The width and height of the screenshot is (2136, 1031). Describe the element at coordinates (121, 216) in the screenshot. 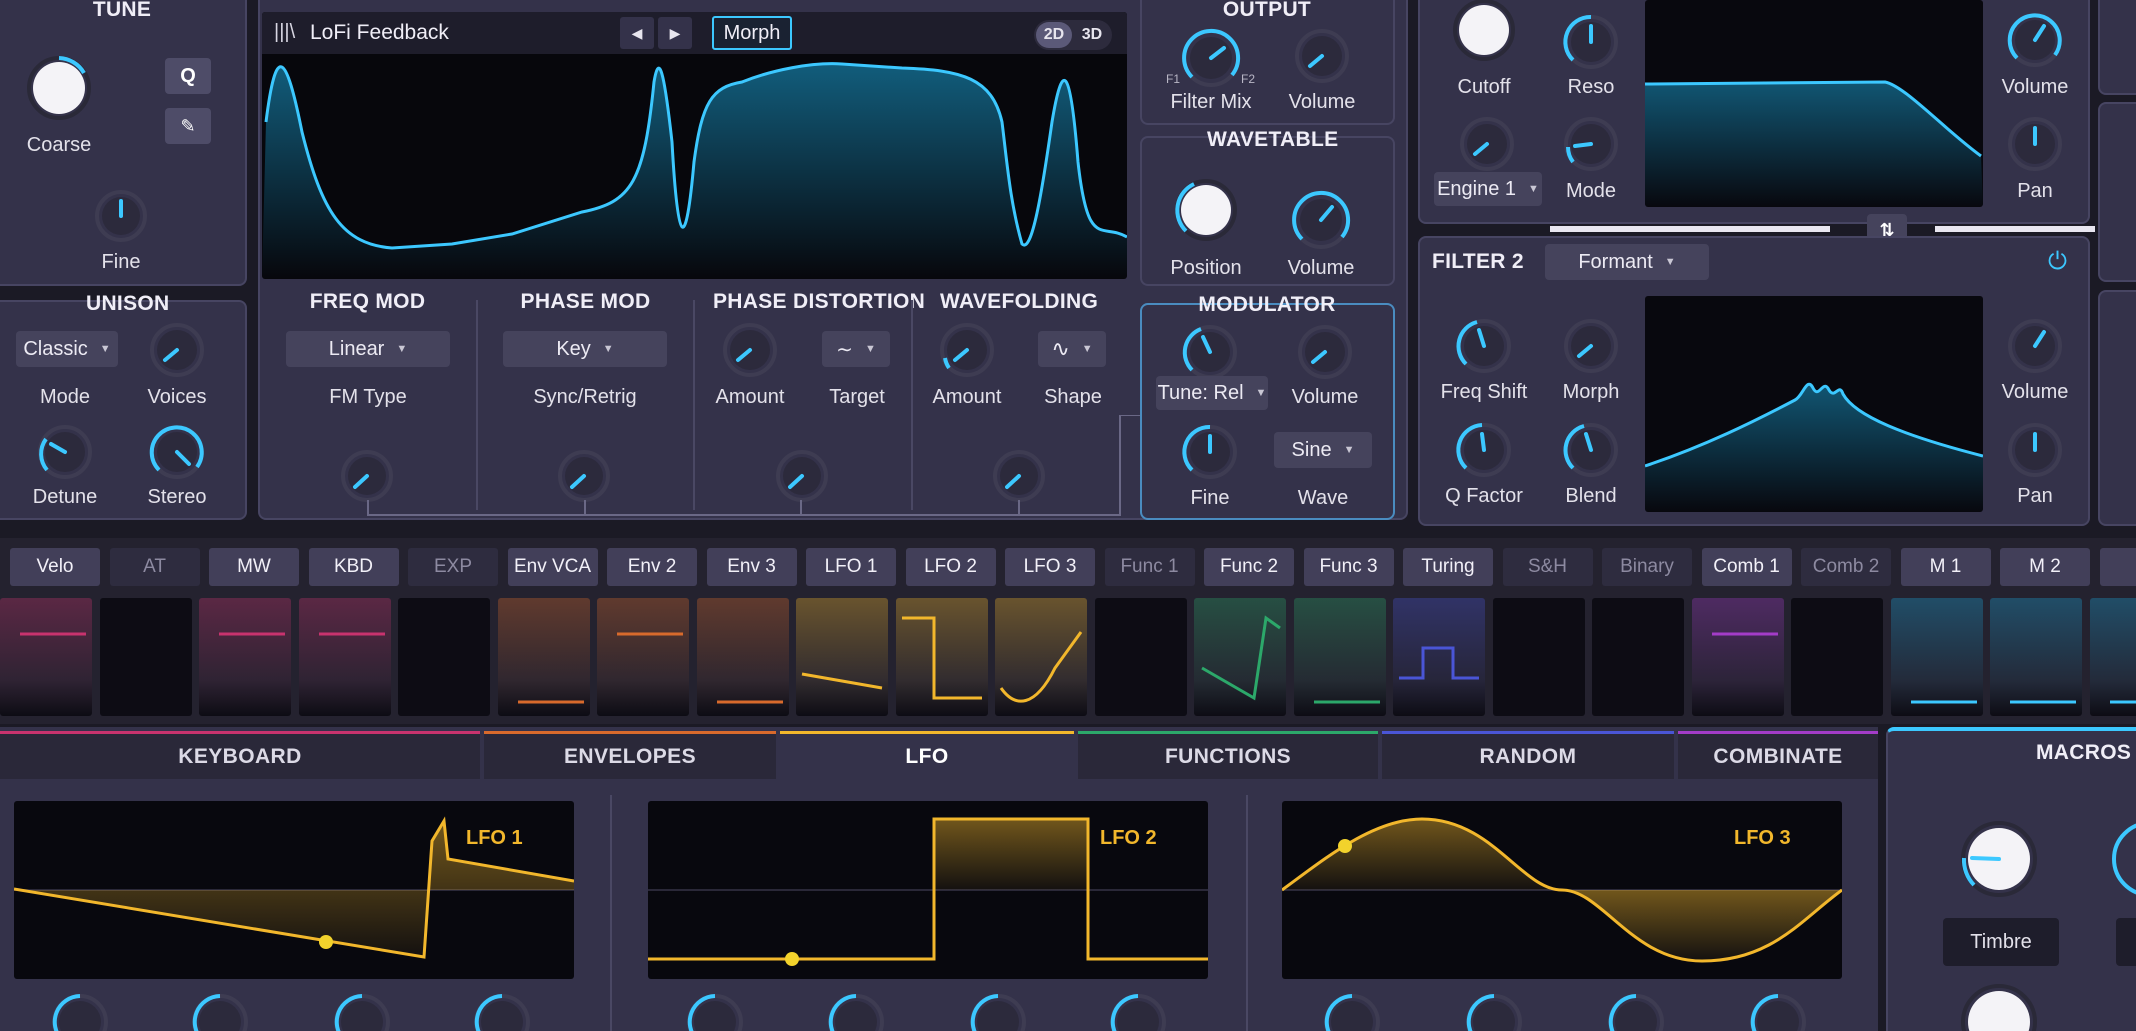

I see `fine-knob` at that location.